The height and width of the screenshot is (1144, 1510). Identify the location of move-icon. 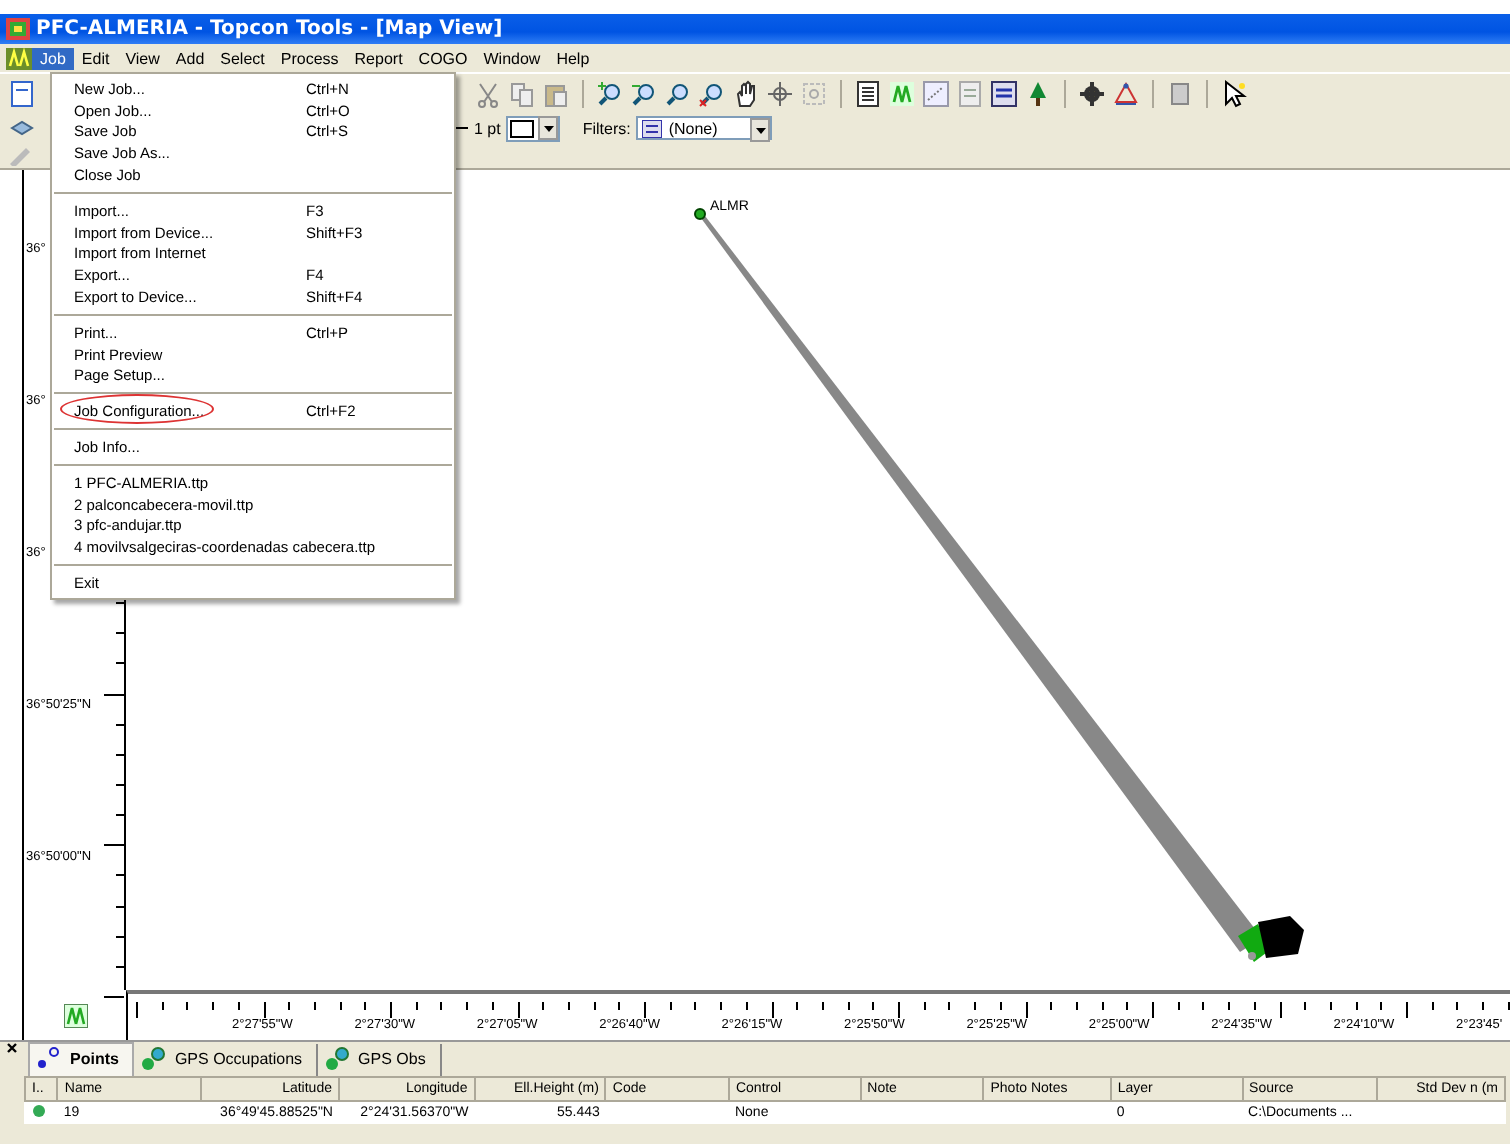
(780, 93).